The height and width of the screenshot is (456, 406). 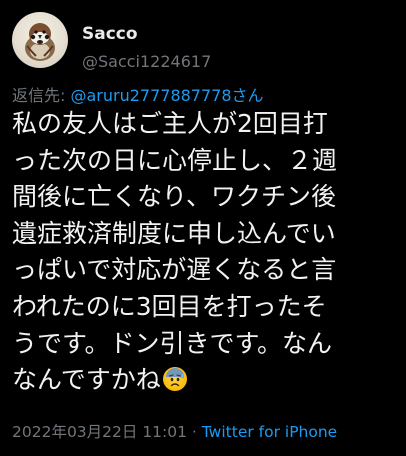 I want to click on display-name: Sacco, so click(x=110, y=34).